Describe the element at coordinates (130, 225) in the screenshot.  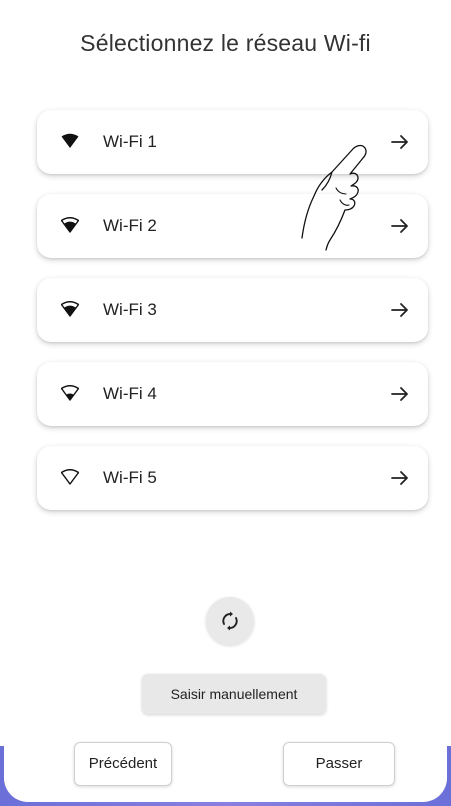
I see `wifi-item-label: Wi-Fi 2` at that location.